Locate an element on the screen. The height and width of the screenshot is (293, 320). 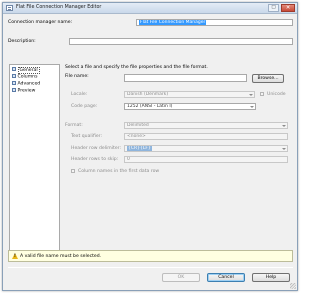
nav-item-preview: Preview is located at coordinates (23, 91).